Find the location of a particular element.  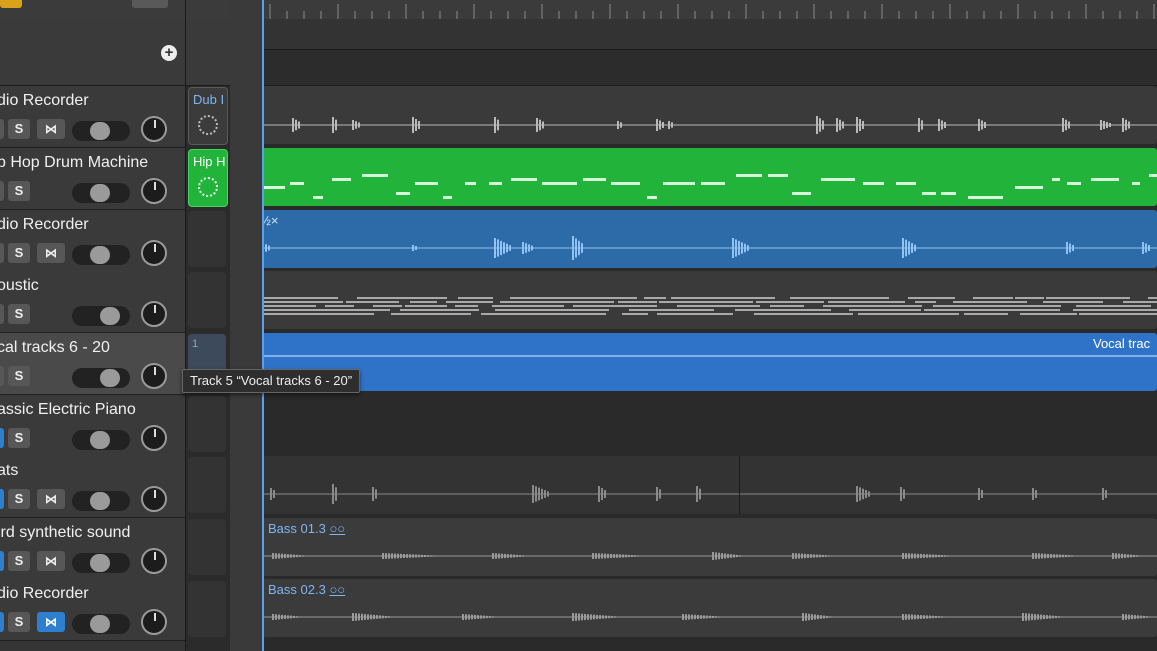

midi-region-track4 is located at coordinates (709, 300).